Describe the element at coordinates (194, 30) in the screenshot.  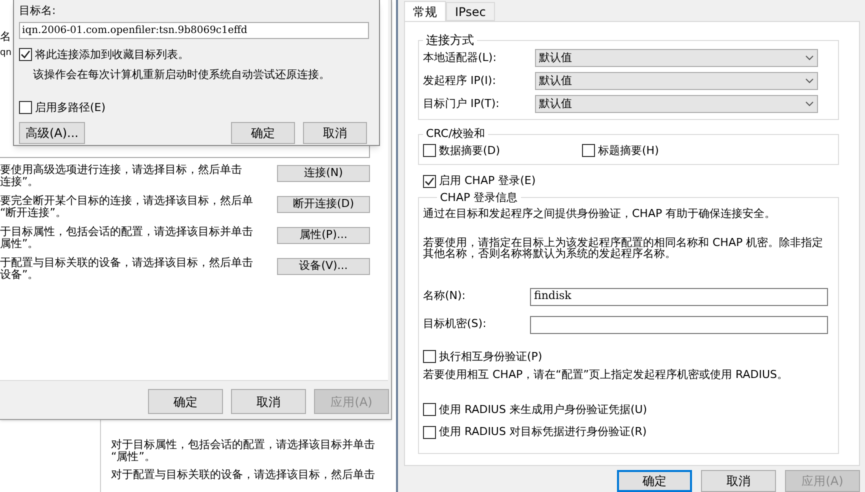
I see `target-name-field: iqn.2006-01.com.openfiler:tsn.9b8069c1effd` at that location.